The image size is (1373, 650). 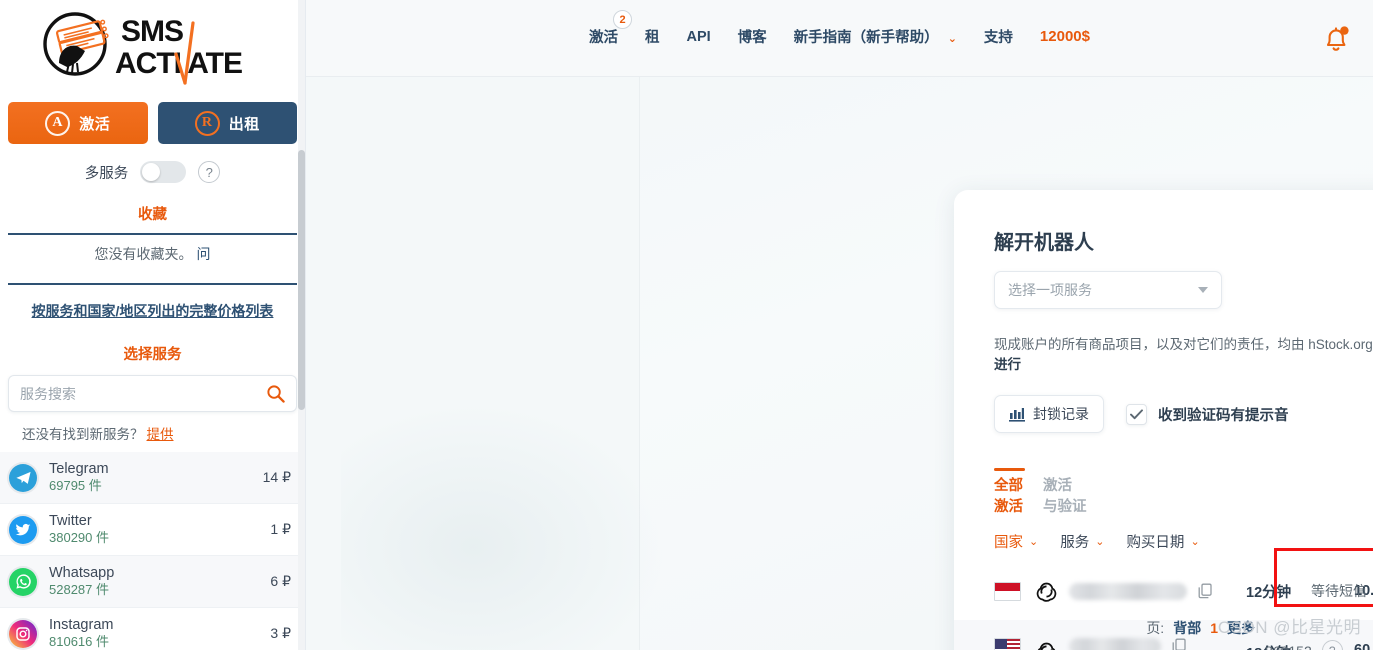 I want to click on service-search-input, so click(x=143, y=393).